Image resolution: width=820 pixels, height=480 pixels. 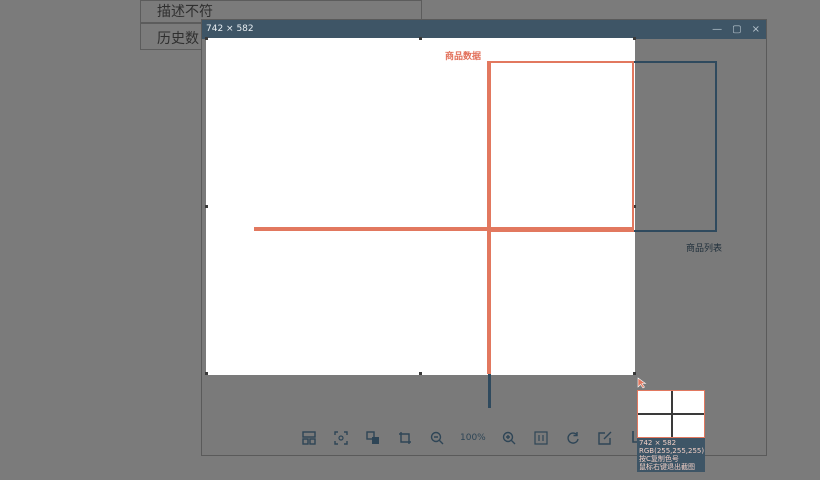 What do you see at coordinates (573, 438) in the screenshot?
I see `rotate-icon` at bounding box center [573, 438].